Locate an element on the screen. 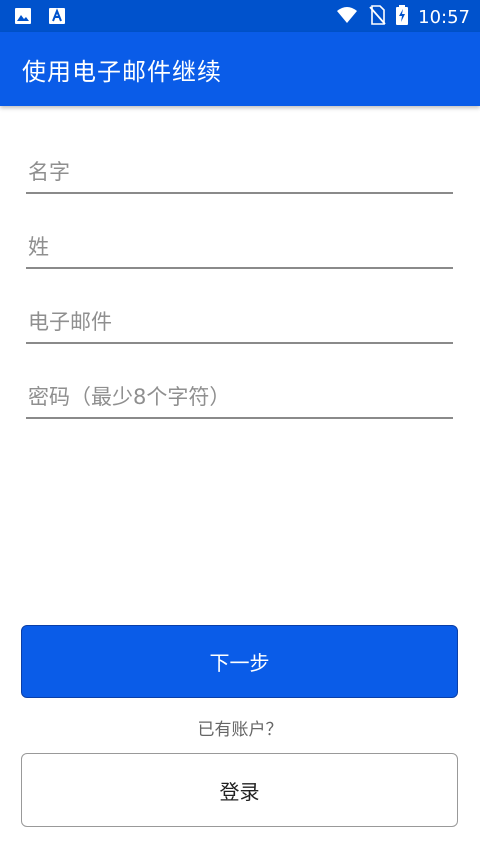  next-button: 下一步 is located at coordinates (239, 661).